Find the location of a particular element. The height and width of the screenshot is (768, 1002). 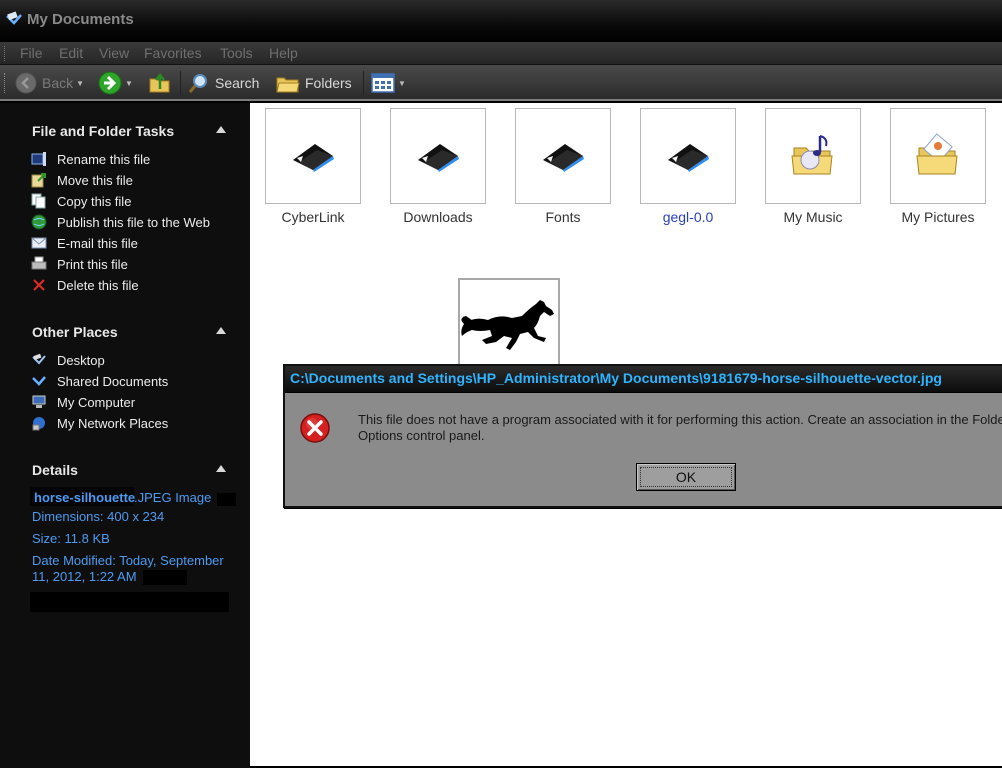

ok-button: OK is located at coordinates (686, 477).